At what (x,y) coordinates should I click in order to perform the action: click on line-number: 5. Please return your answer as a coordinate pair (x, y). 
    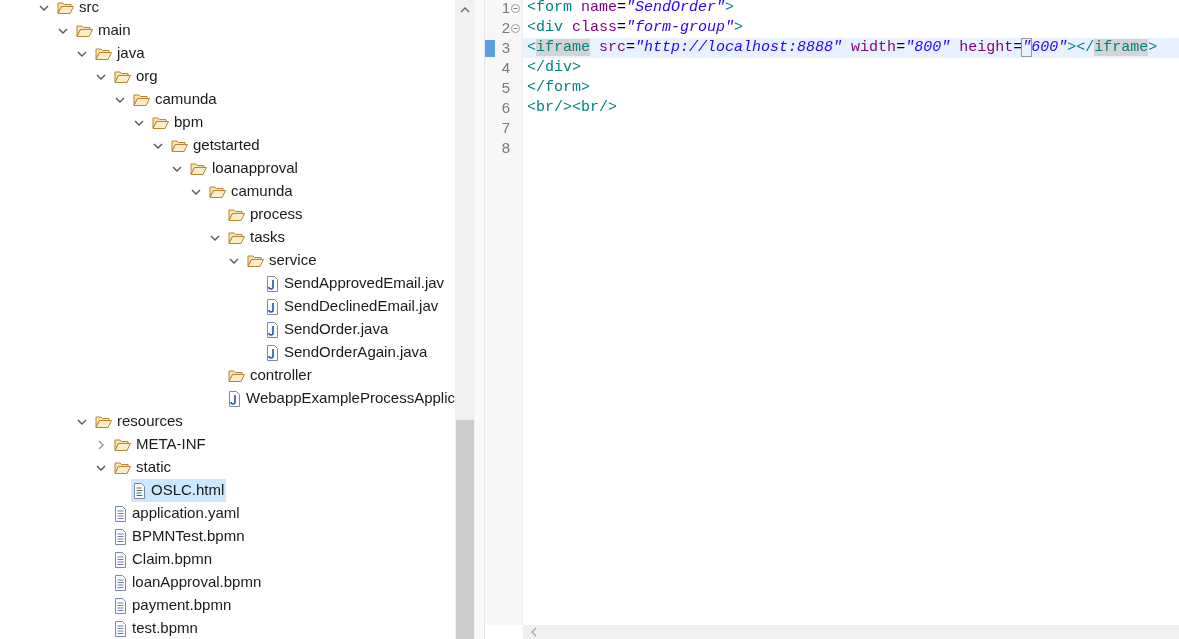
    Looking at the image, I should click on (505, 87).